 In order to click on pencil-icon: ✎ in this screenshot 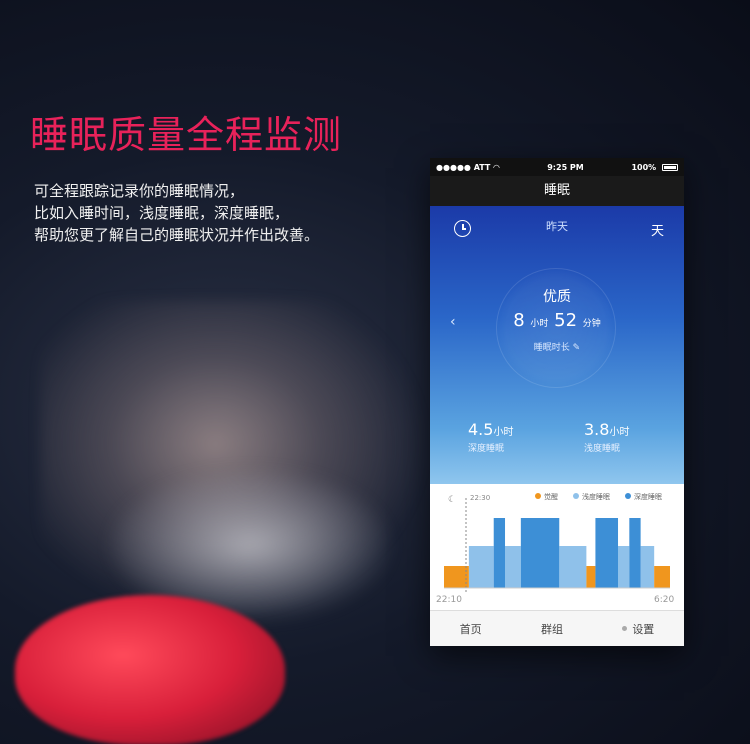, I will do `click(577, 348)`.